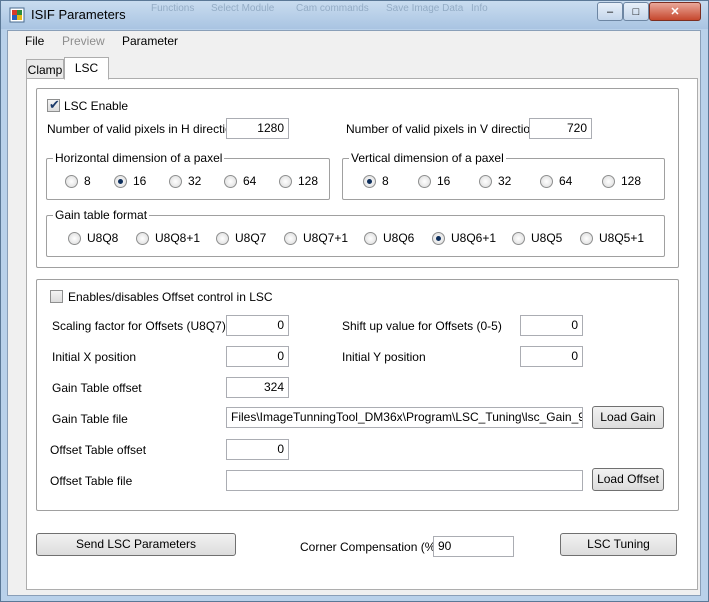 The width and height of the screenshot is (709, 602). What do you see at coordinates (505, 181) in the screenshot?
I see `v-paxel-label-32: 32` at bounding box center [505, 181].